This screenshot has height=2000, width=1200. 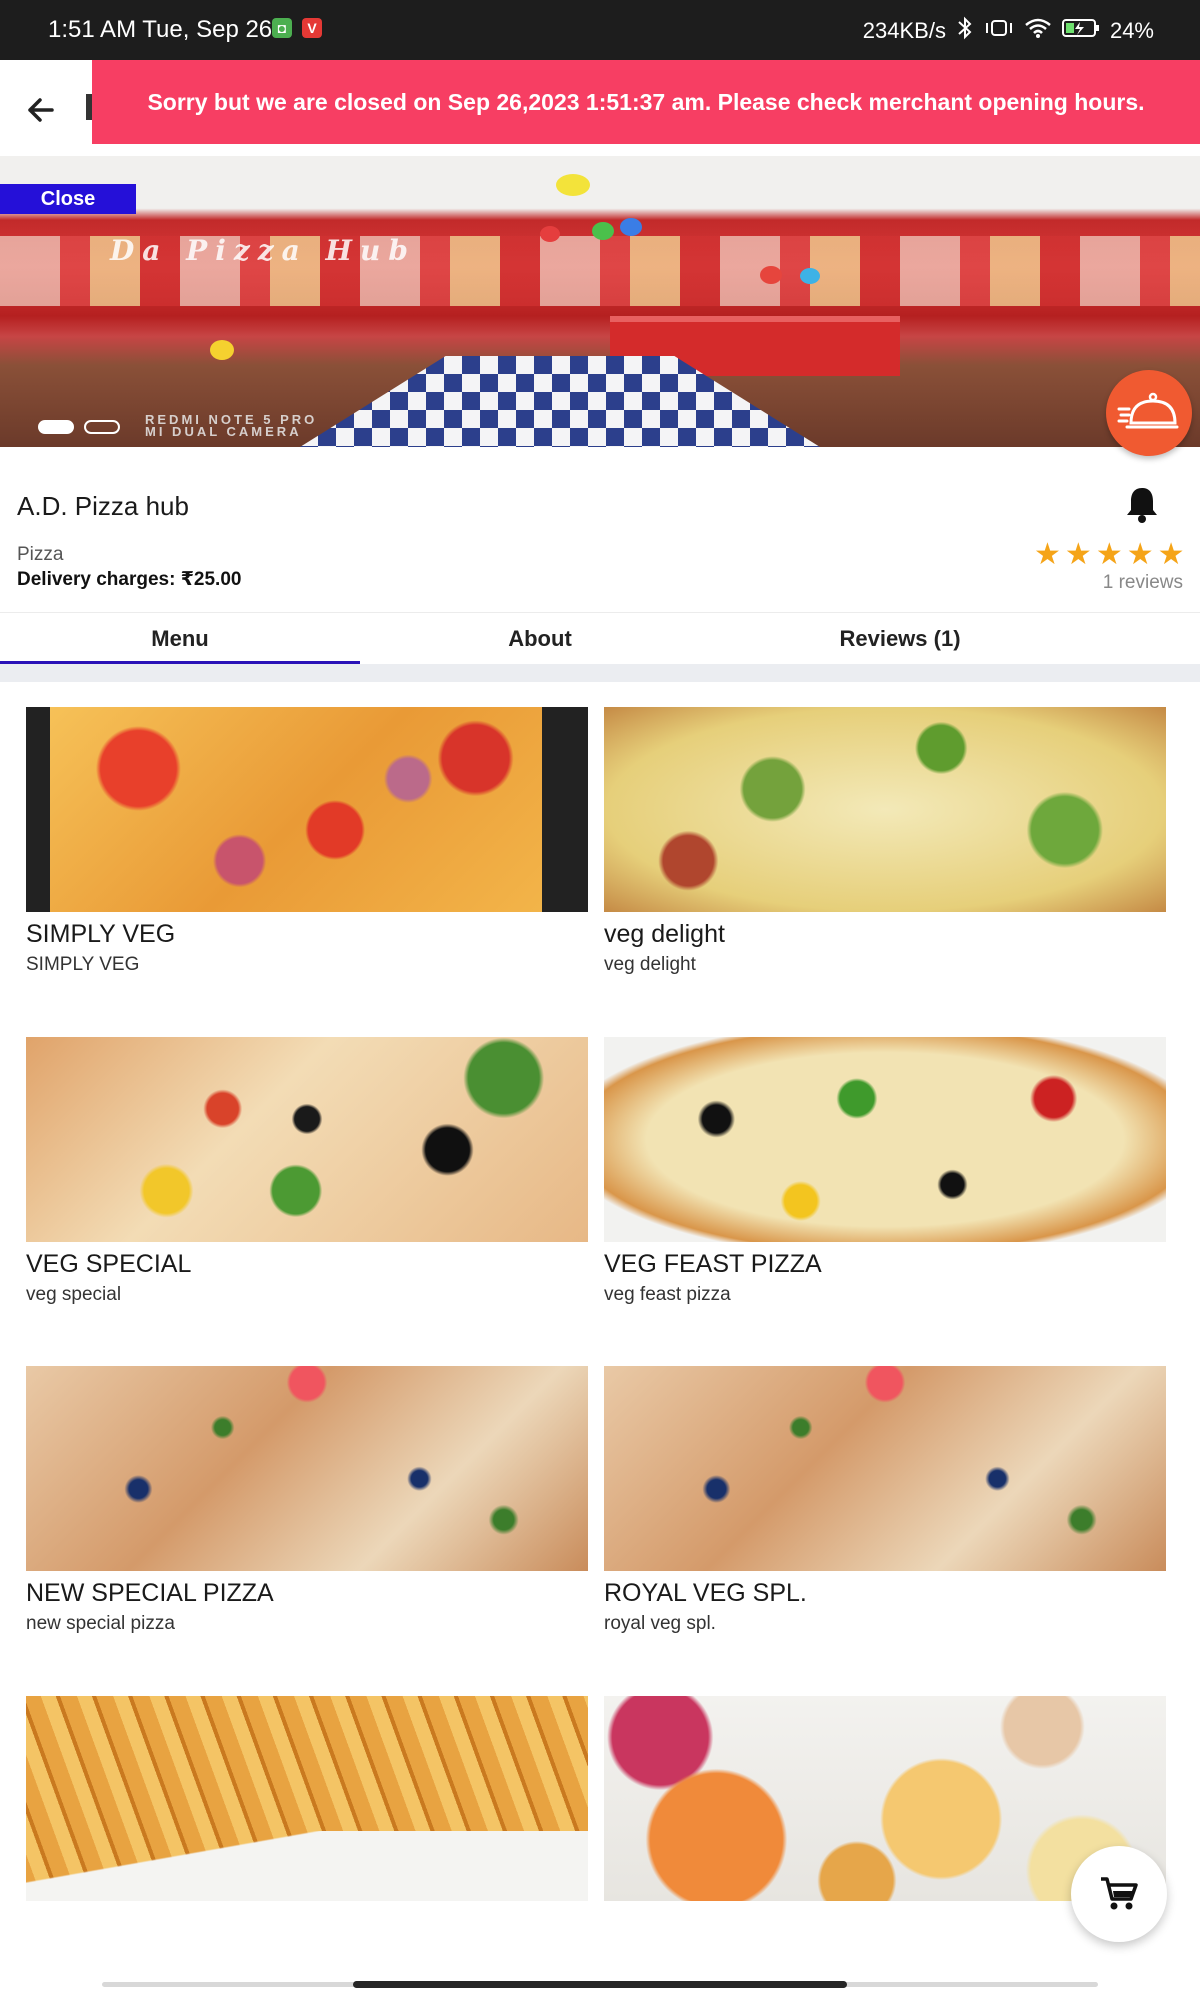 I want to click on tab-reviews: Reviews (1), so click(x=900, y=639).